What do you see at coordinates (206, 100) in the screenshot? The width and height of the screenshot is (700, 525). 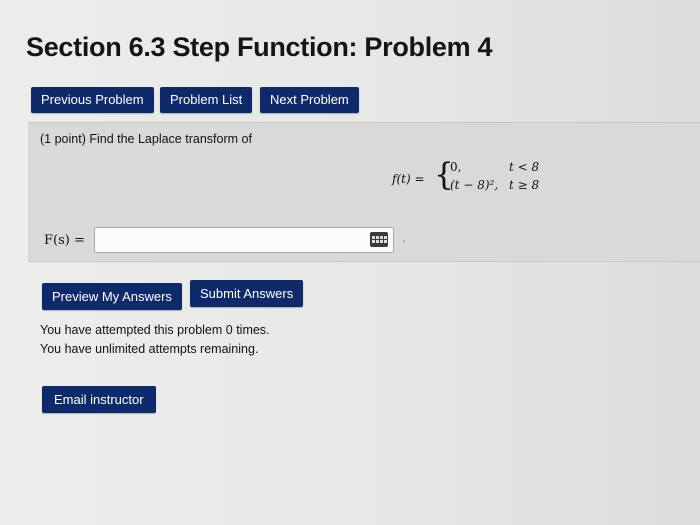 I see `problem-list-button: Problem List` at bounding box center [206, 100].